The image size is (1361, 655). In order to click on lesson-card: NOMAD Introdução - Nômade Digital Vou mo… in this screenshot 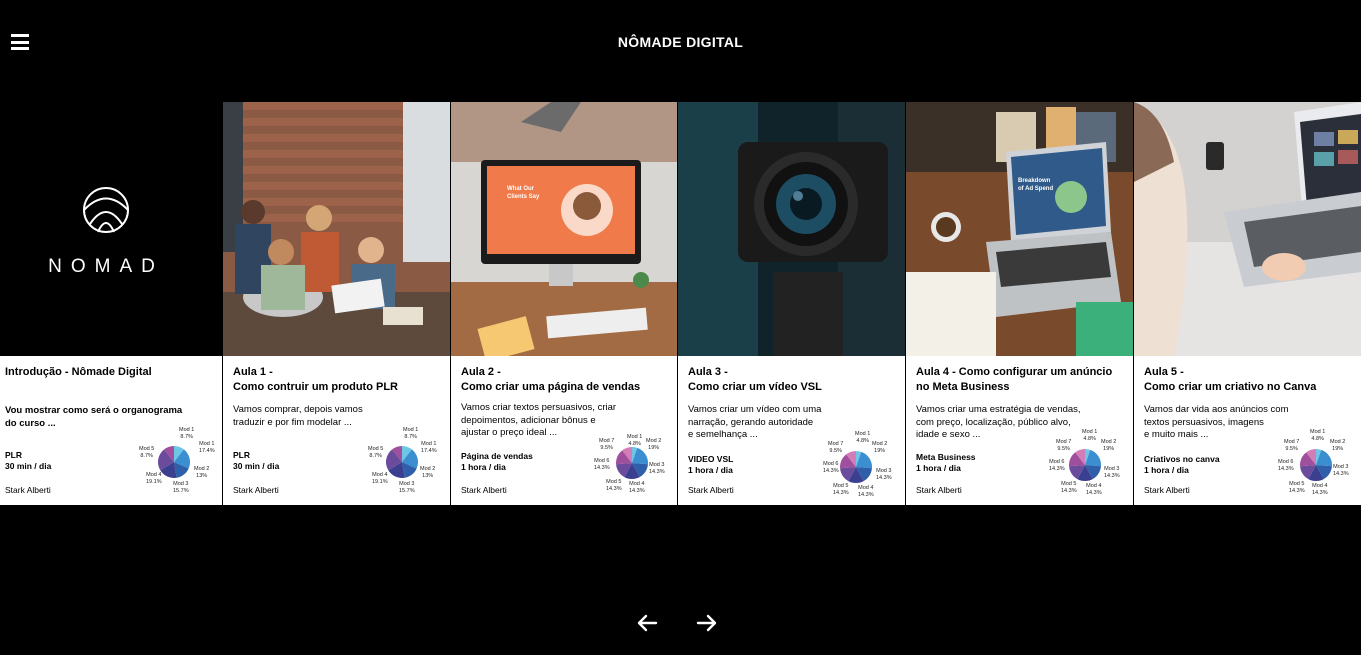, I will do `click(111, 303)`.